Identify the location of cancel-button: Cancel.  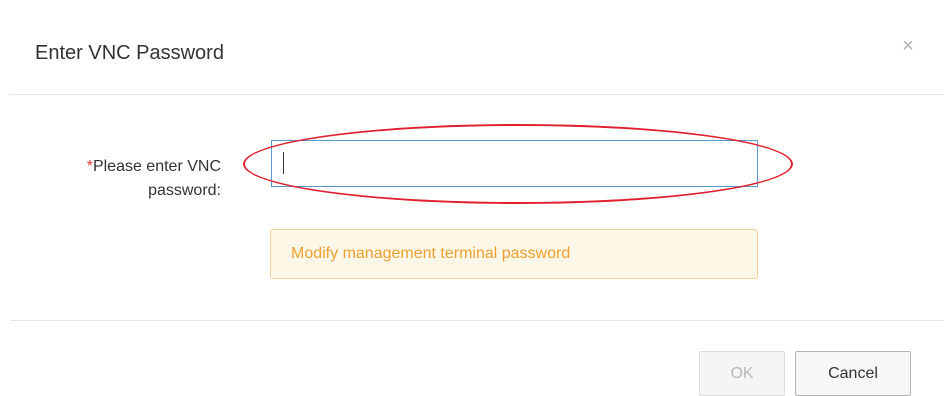
(853, 373).